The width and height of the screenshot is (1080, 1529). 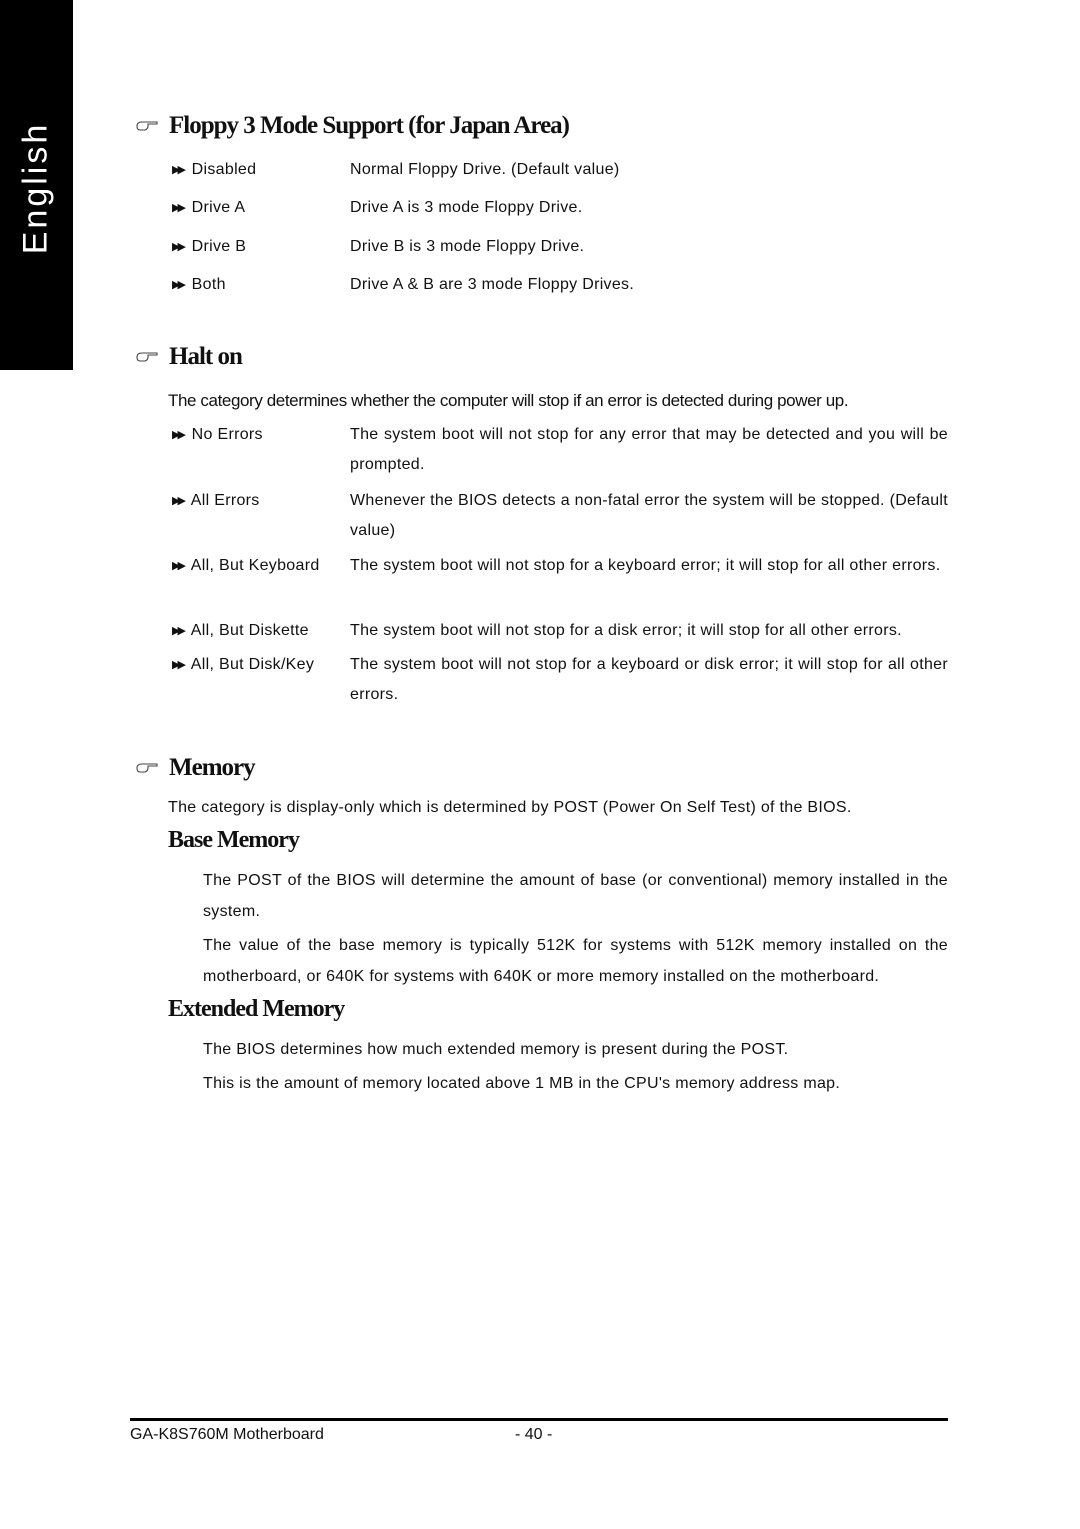 I want to click on option-desc: Drive B is 3 mode Floppy Drive., so click(x=467, y=246).